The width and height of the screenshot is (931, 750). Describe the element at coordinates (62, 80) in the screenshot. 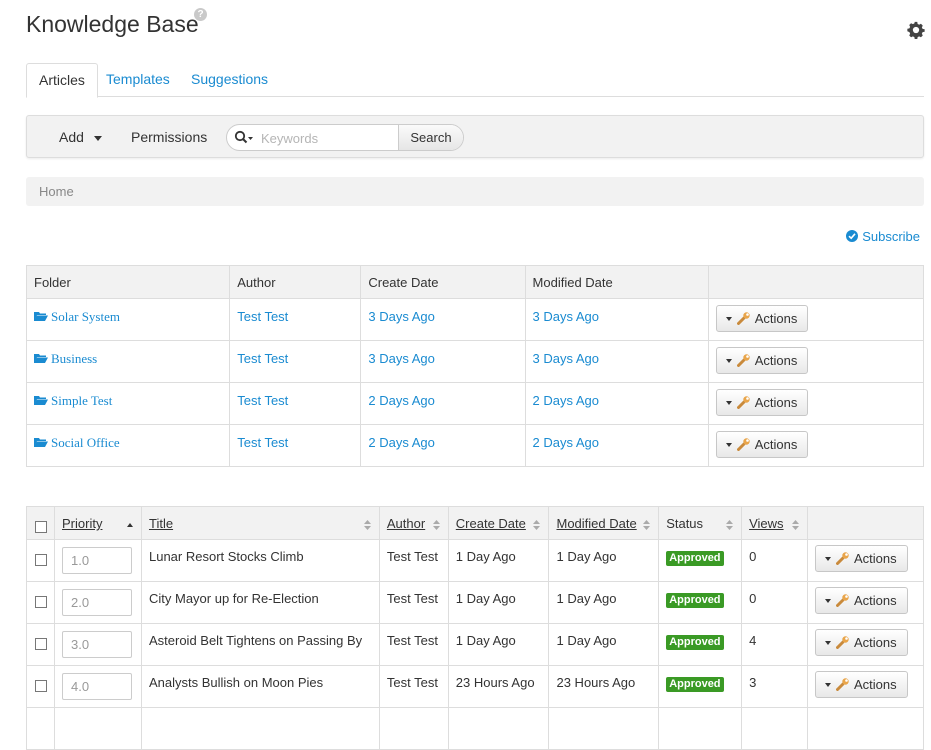

I see `tab-articles: Articles` at that location.